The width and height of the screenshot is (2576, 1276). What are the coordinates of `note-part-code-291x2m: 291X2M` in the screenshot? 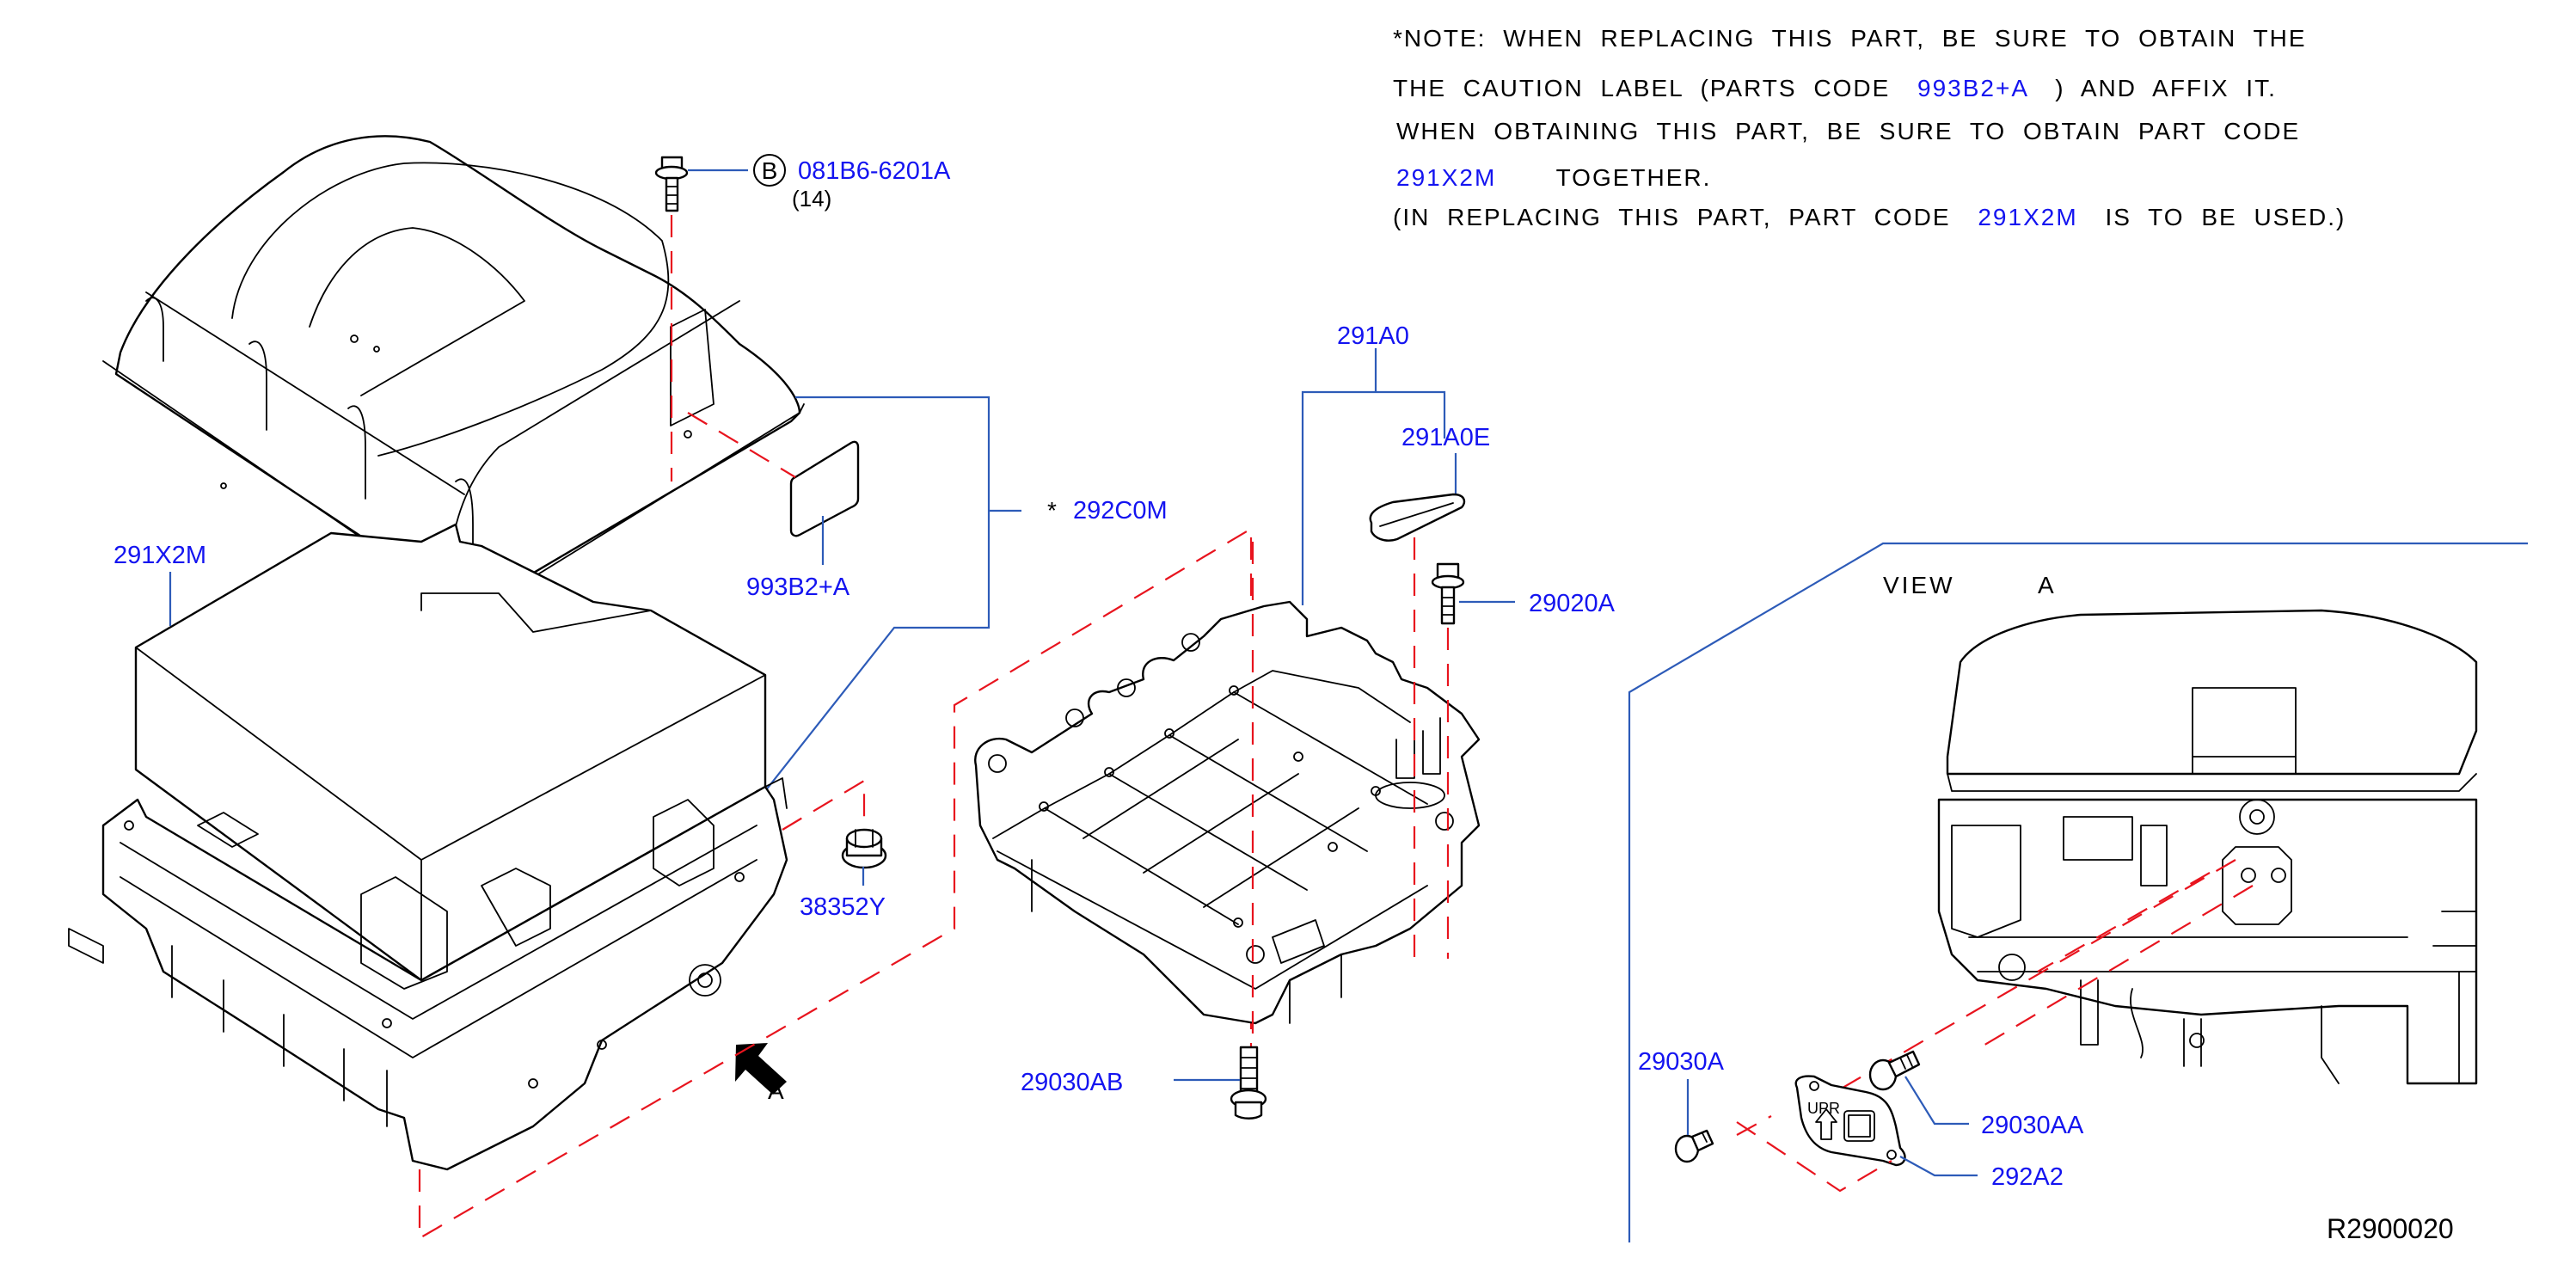 It's located at (1446, 177).